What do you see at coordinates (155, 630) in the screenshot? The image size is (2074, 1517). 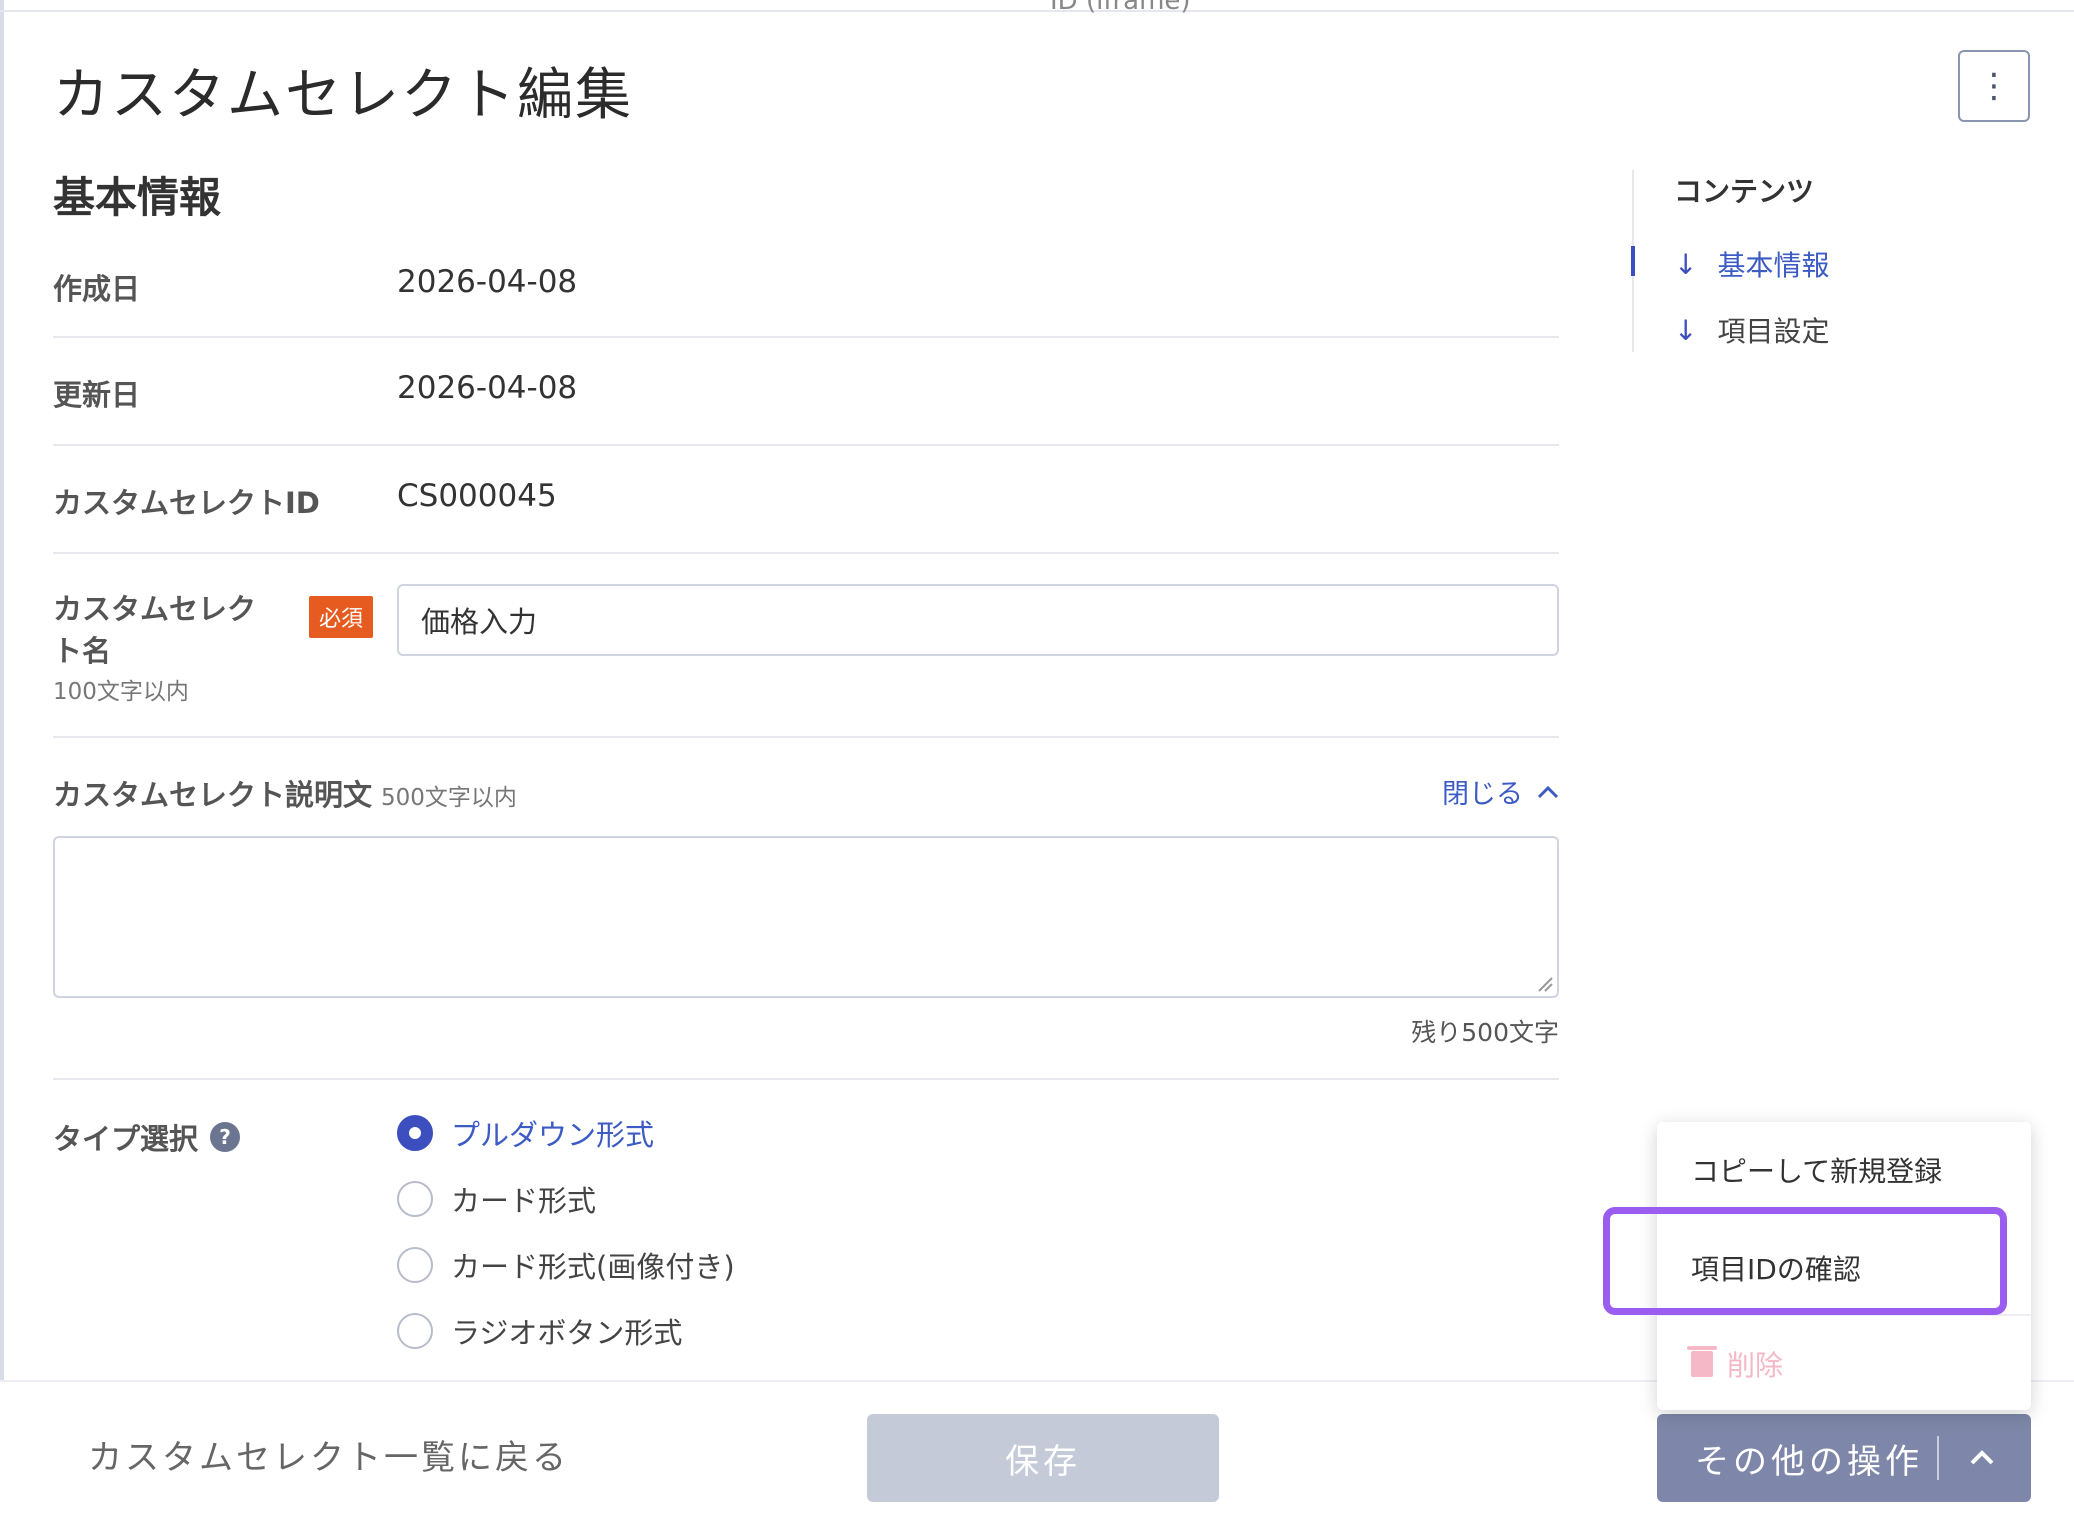 I see `custom-select-name-label: カスタムセレクト名` at bounding box center [155, 630].